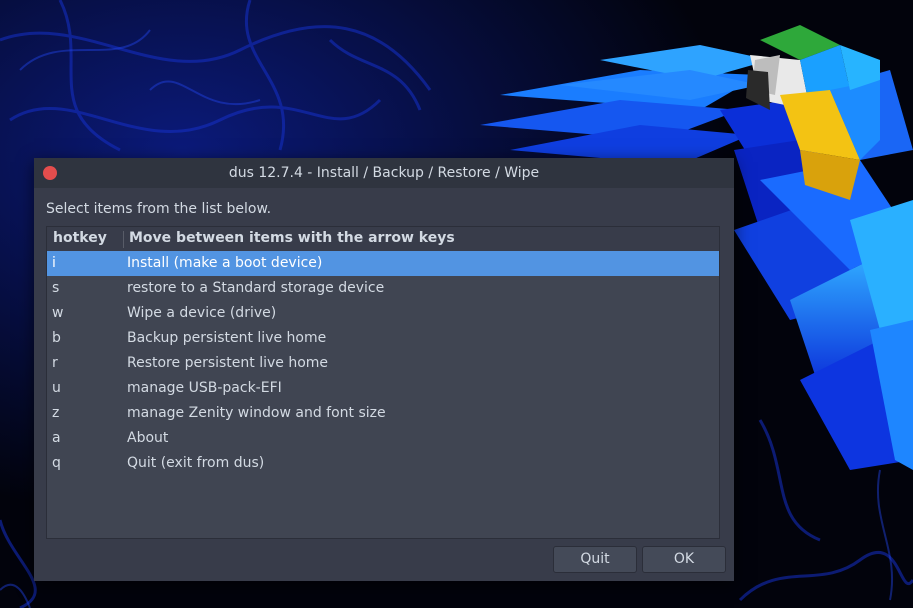  I want to click on item-label: restore to a Standard storage device, so click(256, 288).